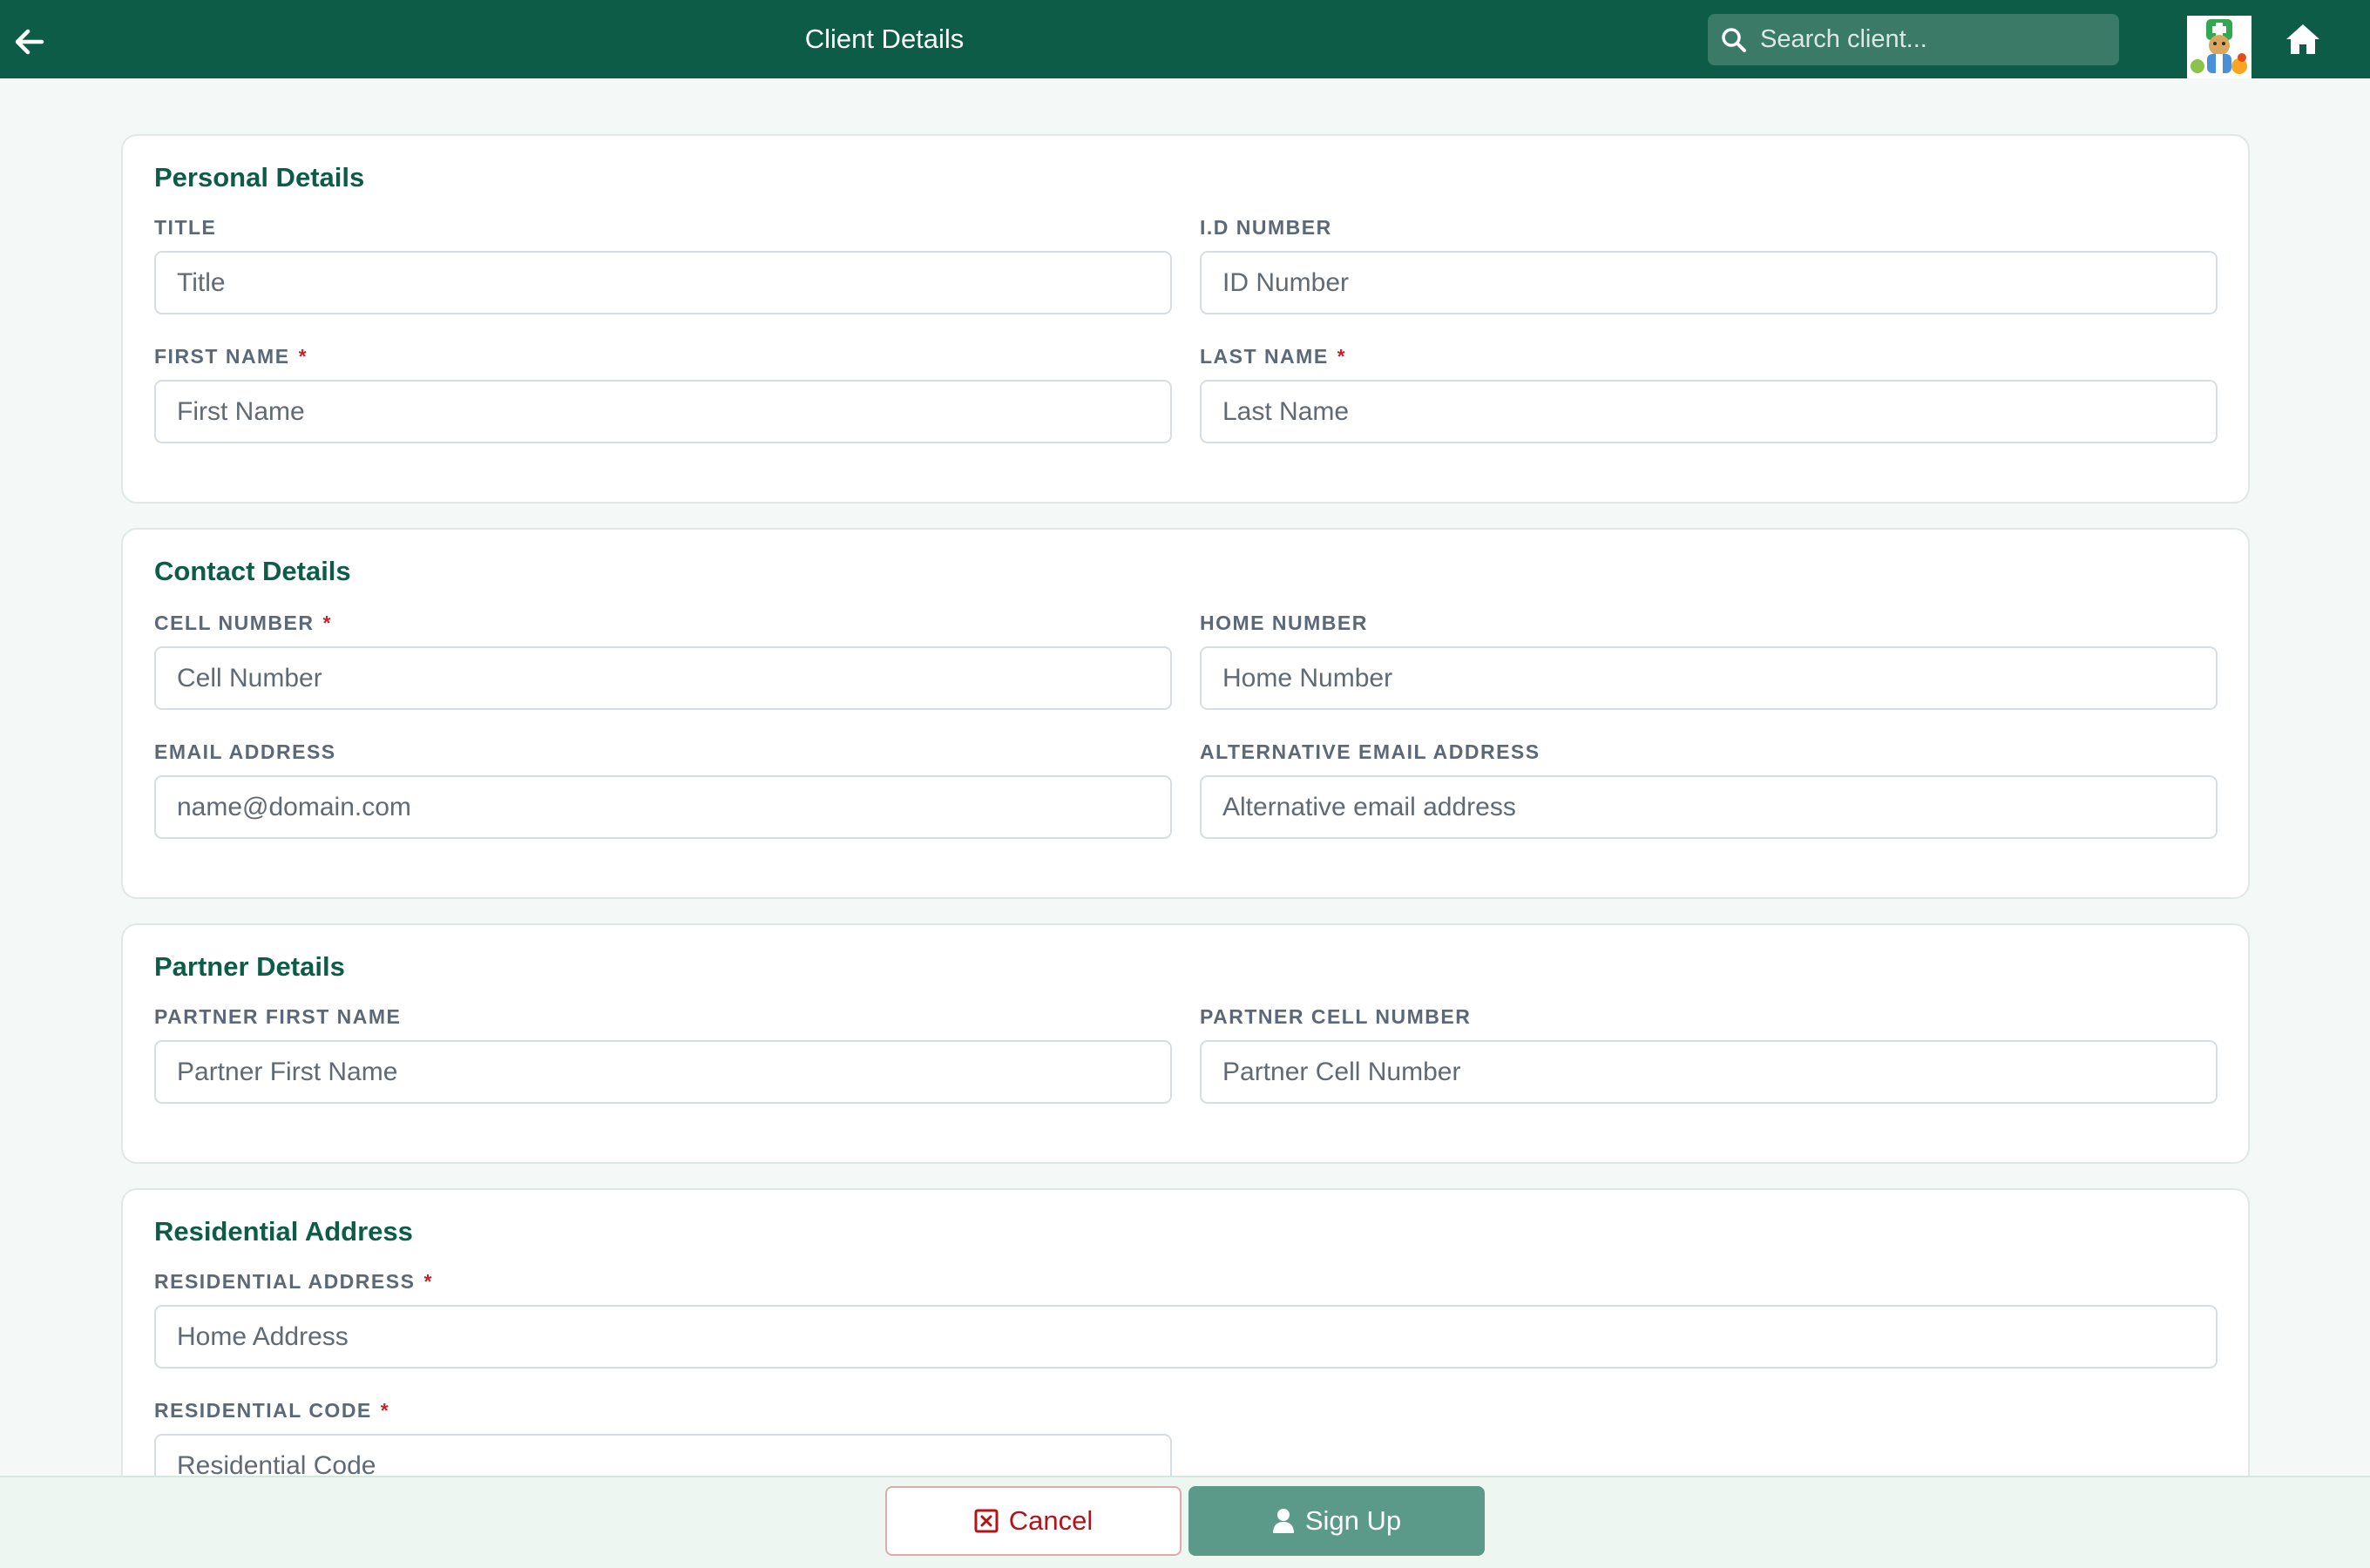 Image resolution: width=2370 pixels, height=1568 pixels. I want to click on home-number-label: HOME NUMBER, so click(1284, 623).